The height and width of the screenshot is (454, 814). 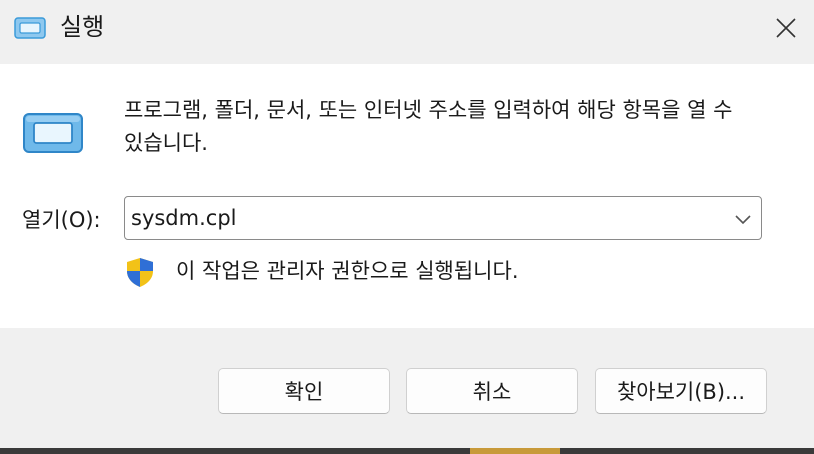 What do you see at coordinates (426, 218) in the screenshot?
I see `open-input` at bounding box center [426, 218].